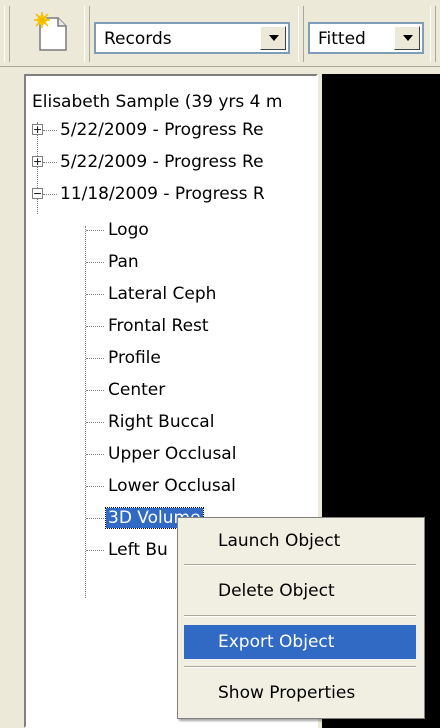  What do you see at coordinates (157, 102) in the screenshot?
I see `tree-root-patient: Elisabeth Sample (39 yrs 4 m` at bounding box center [157, 102].